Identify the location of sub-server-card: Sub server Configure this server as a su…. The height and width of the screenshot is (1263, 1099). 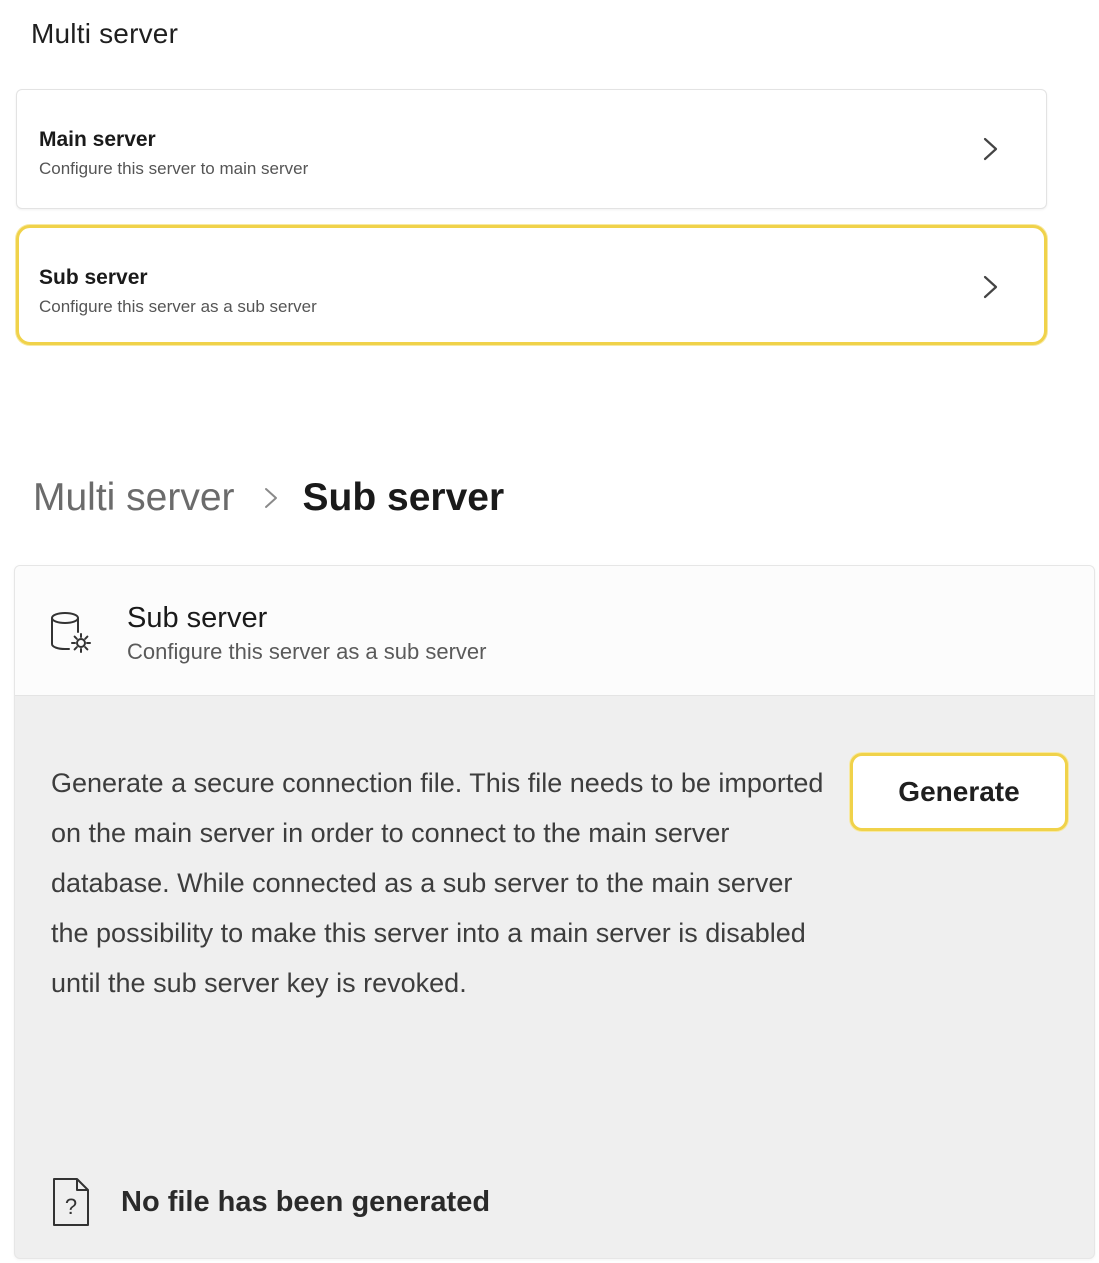
(531, 285).